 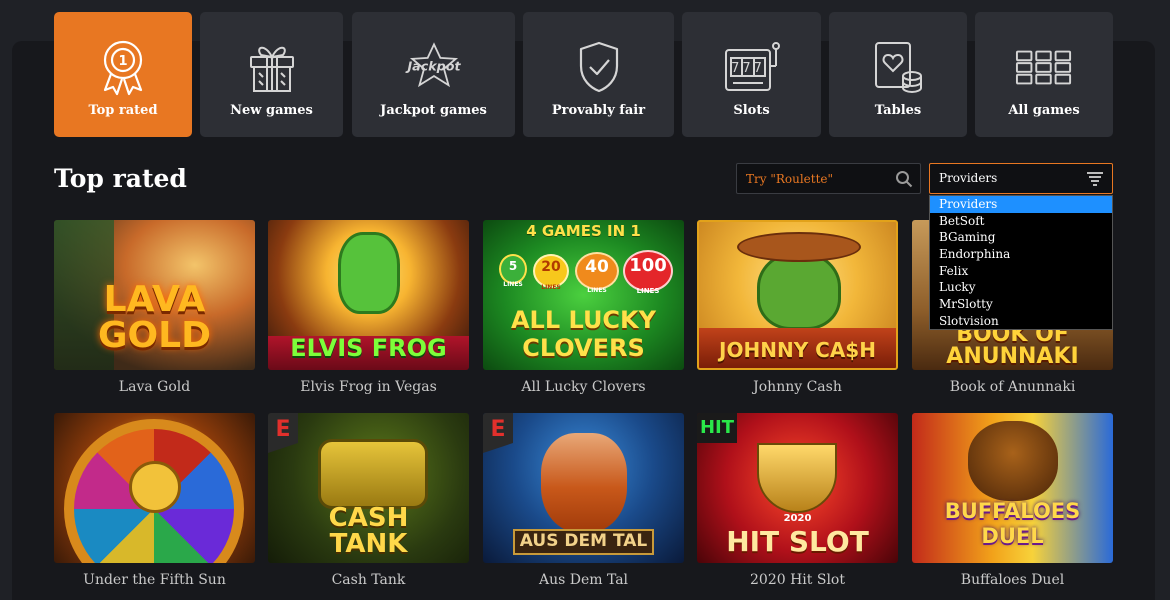 What do you see at coordinates (797, 541) in the screenshot?
I see `game-art-title: HIT SLOT` at bounding box center [797, 541].